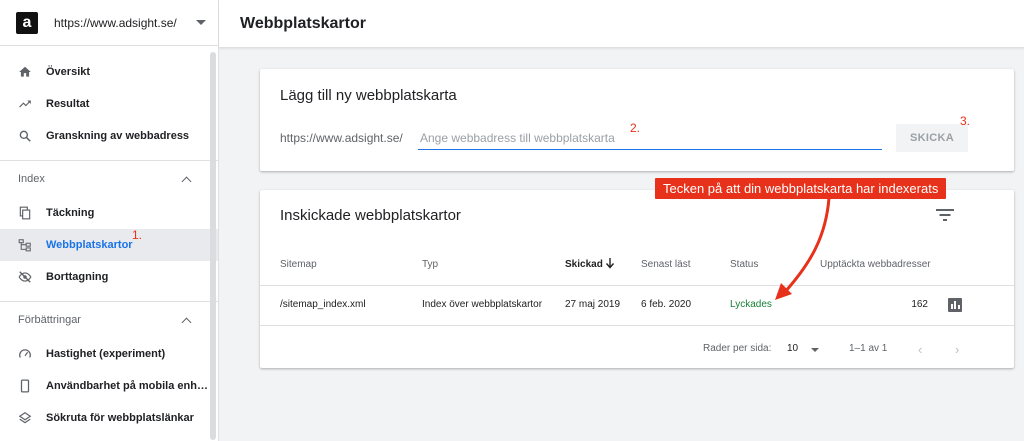  What do you see at coordinates (665, 264) in the screenshot?
I see `column-header-last-read: Senast läst` at bounding box center [665, 264].